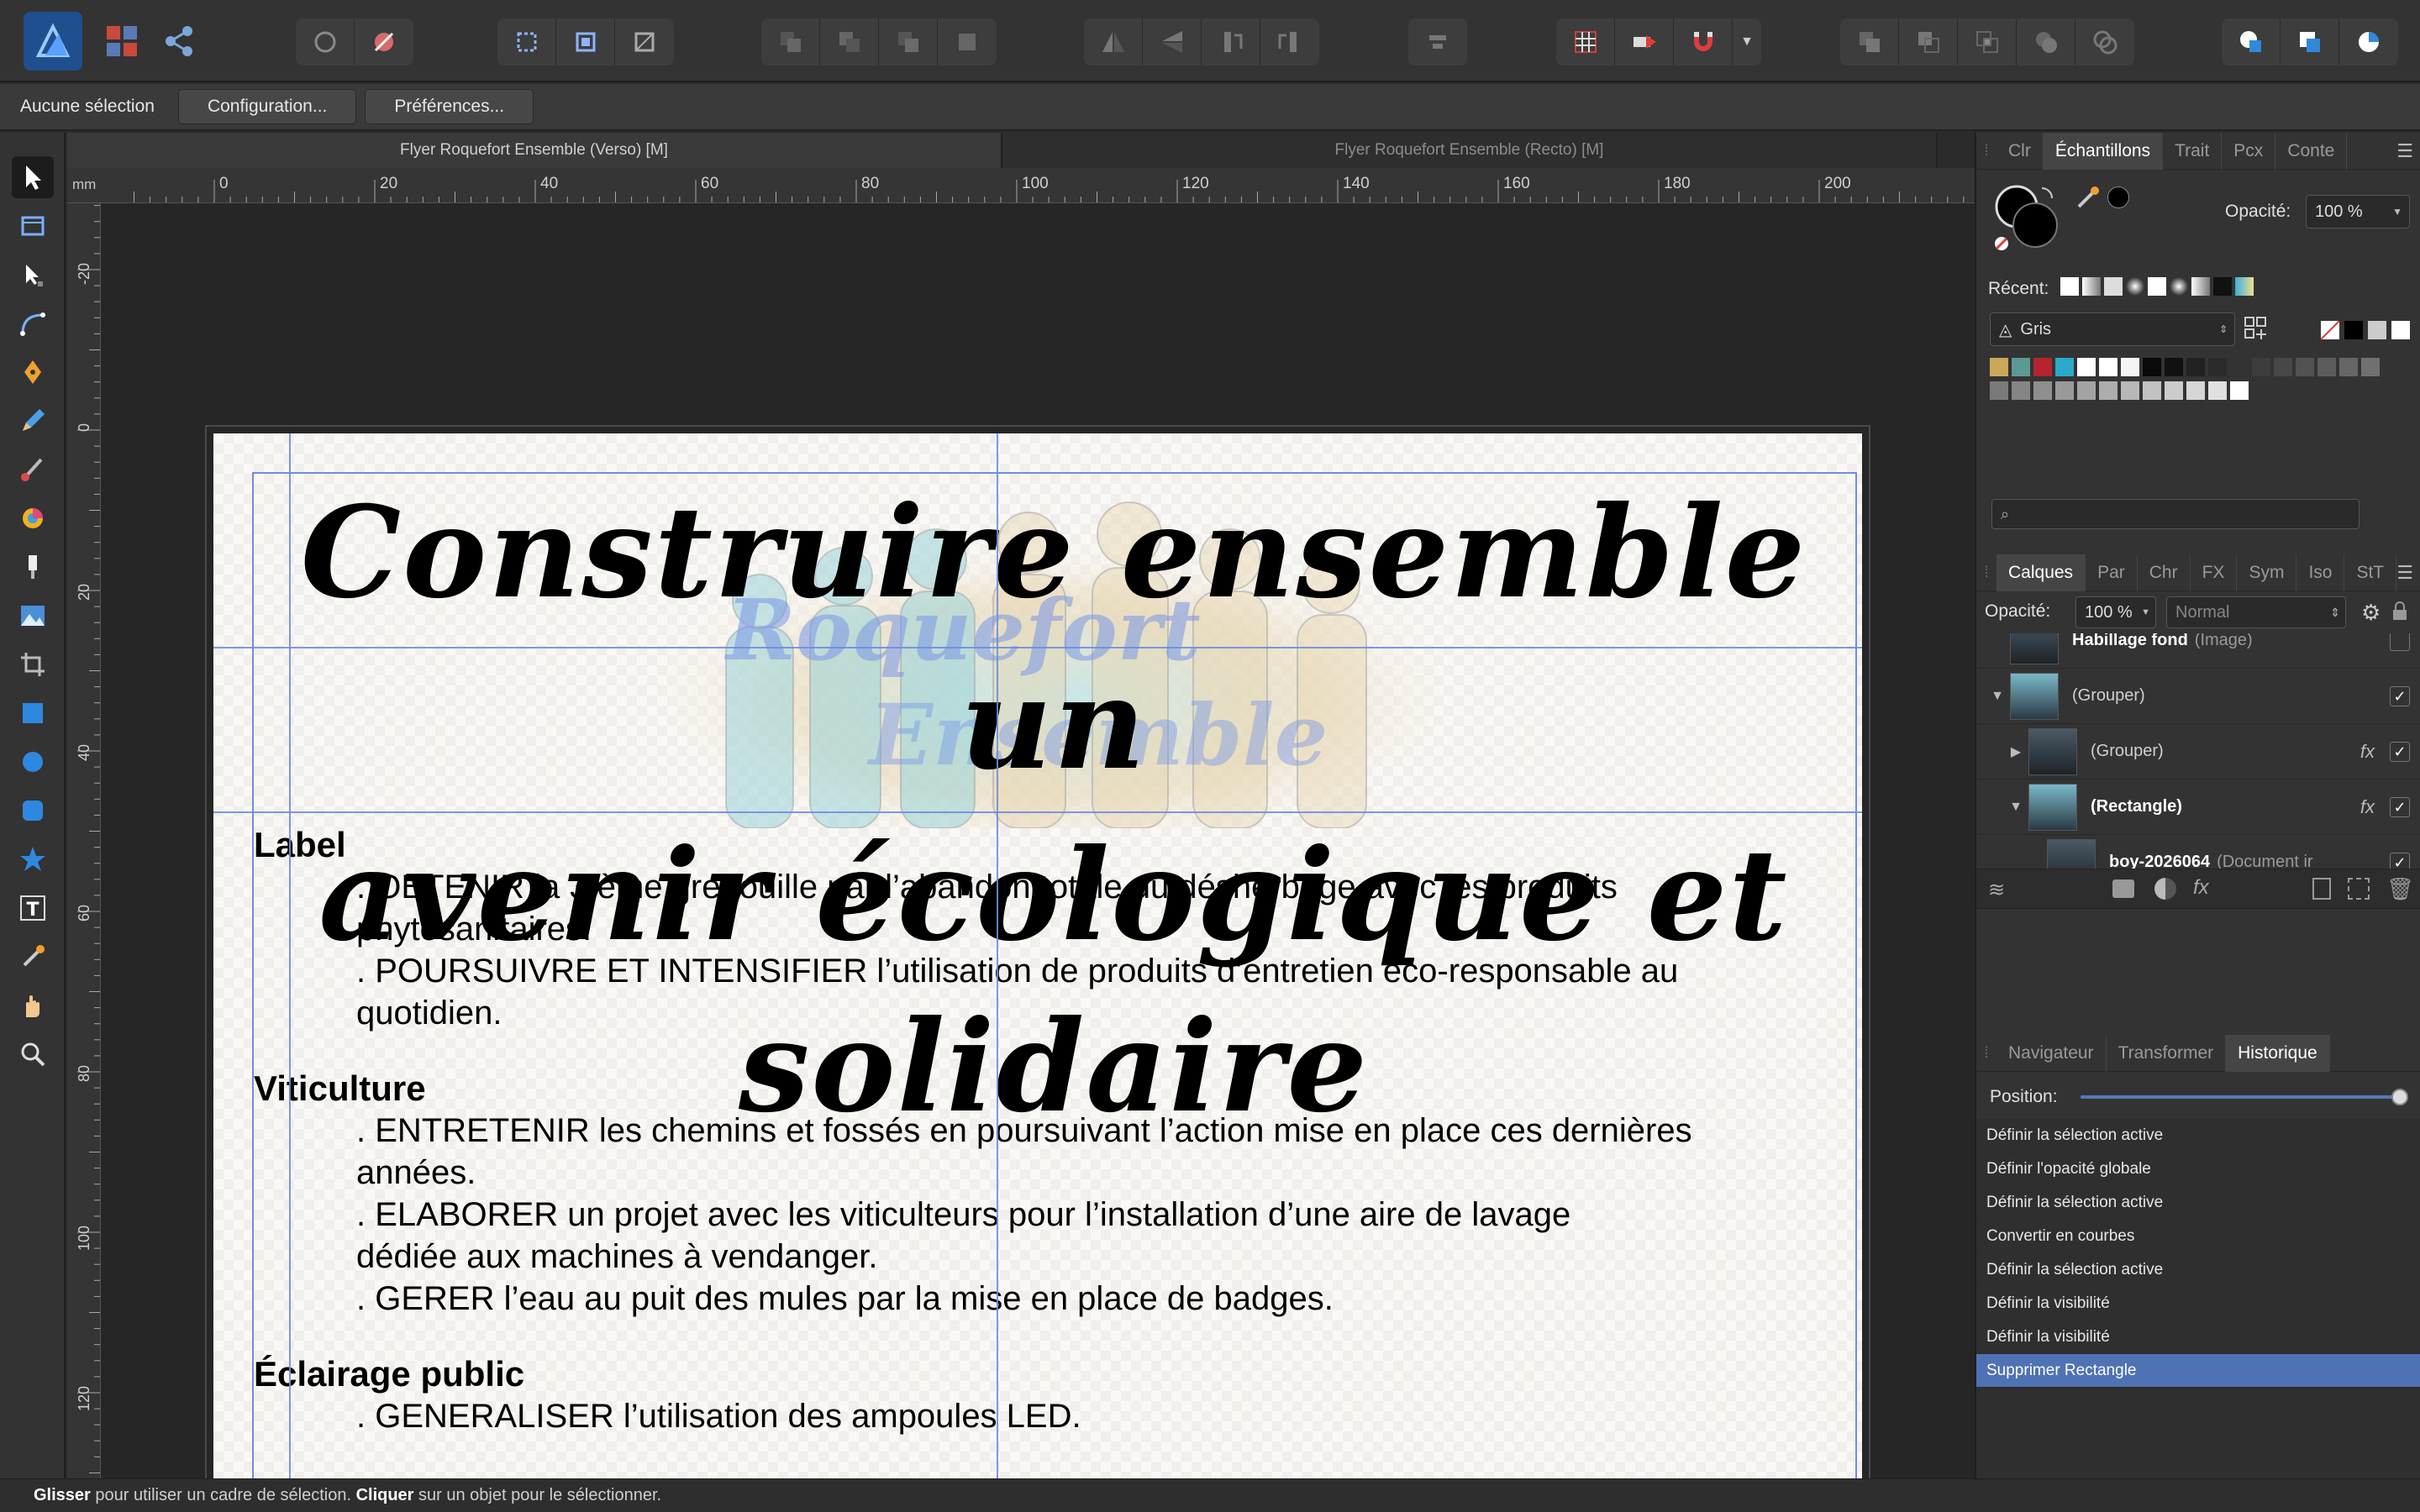 This screenshot has width=2420, height=1512. I want to click on add-swatch-icon, so click(2256, 328).